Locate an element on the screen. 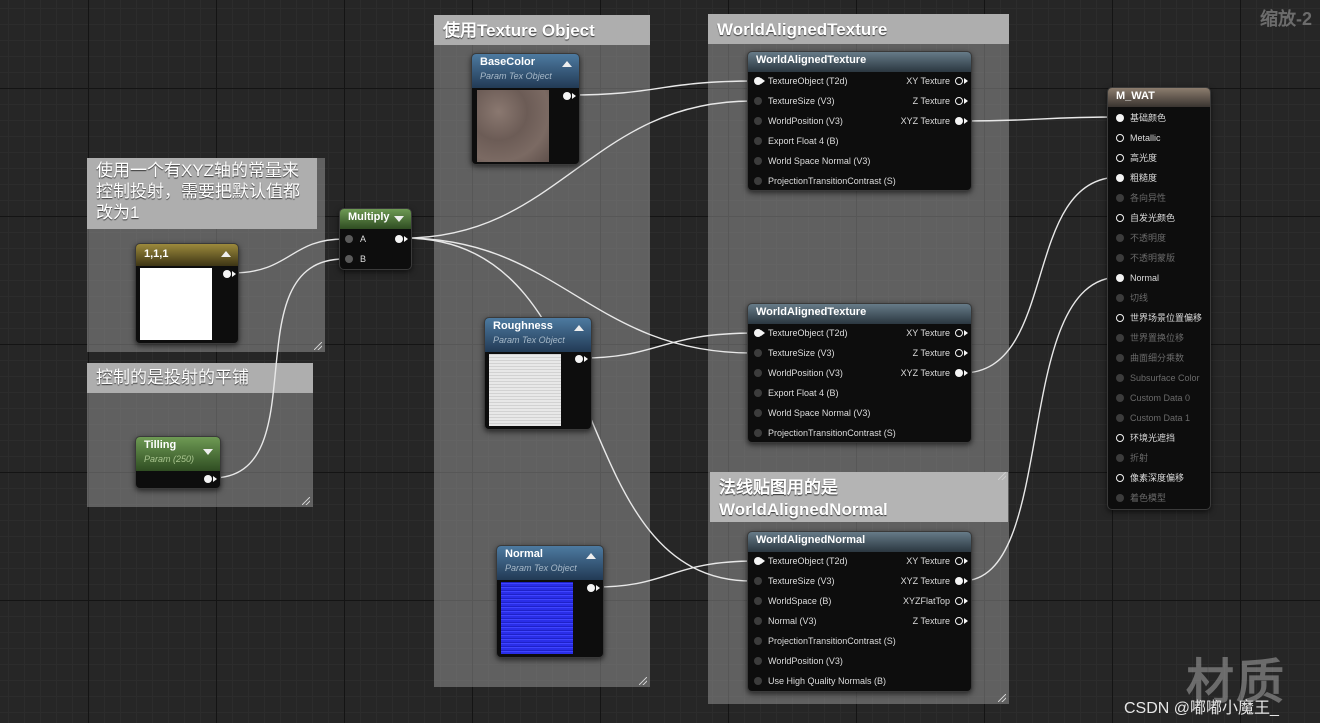 The height and width of the screenshot is (723, 1320). wan-in-normal-pin is located at coordinates (758, 621).